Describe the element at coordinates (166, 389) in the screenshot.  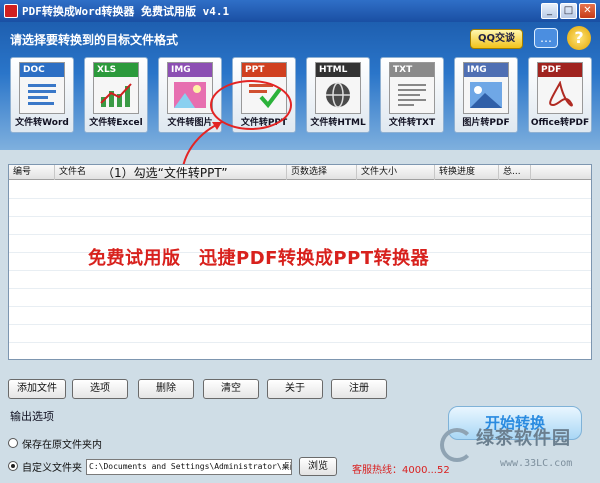
I see `delete-button: 删除` at that location.